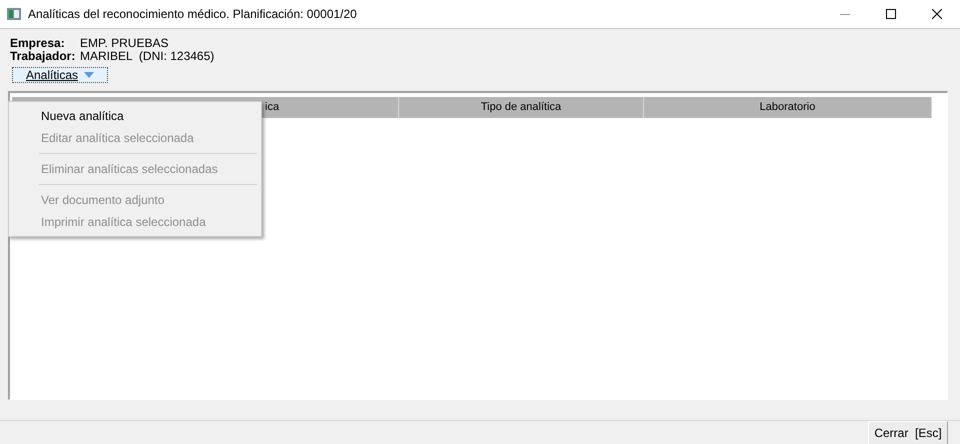  I want to click on field-label: Trabajador:, so click(43, 56).